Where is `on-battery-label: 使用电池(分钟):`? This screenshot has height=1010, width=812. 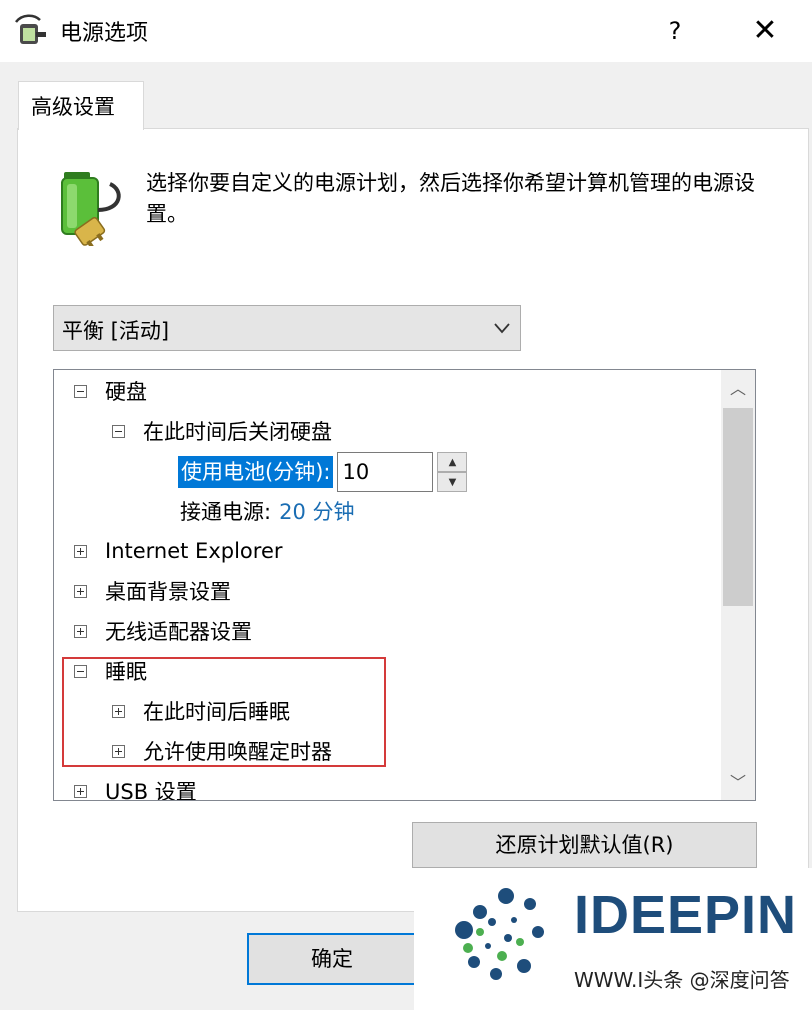 on-battery-label: 使用电池(分钟): is located at coordinates (256, 472).